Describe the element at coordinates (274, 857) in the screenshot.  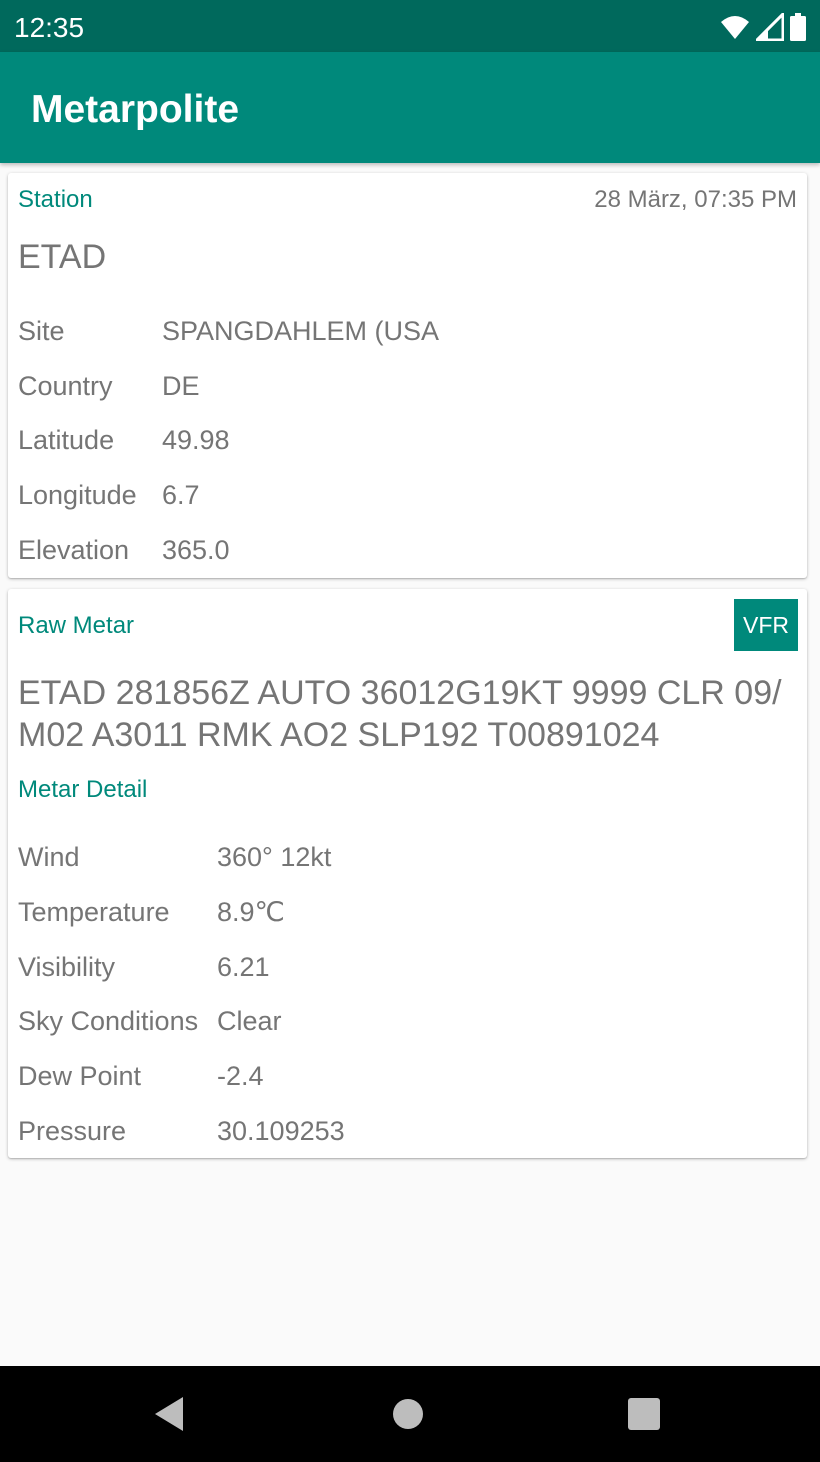
I see `metar-detail-value: 360° 12kt` at that location.